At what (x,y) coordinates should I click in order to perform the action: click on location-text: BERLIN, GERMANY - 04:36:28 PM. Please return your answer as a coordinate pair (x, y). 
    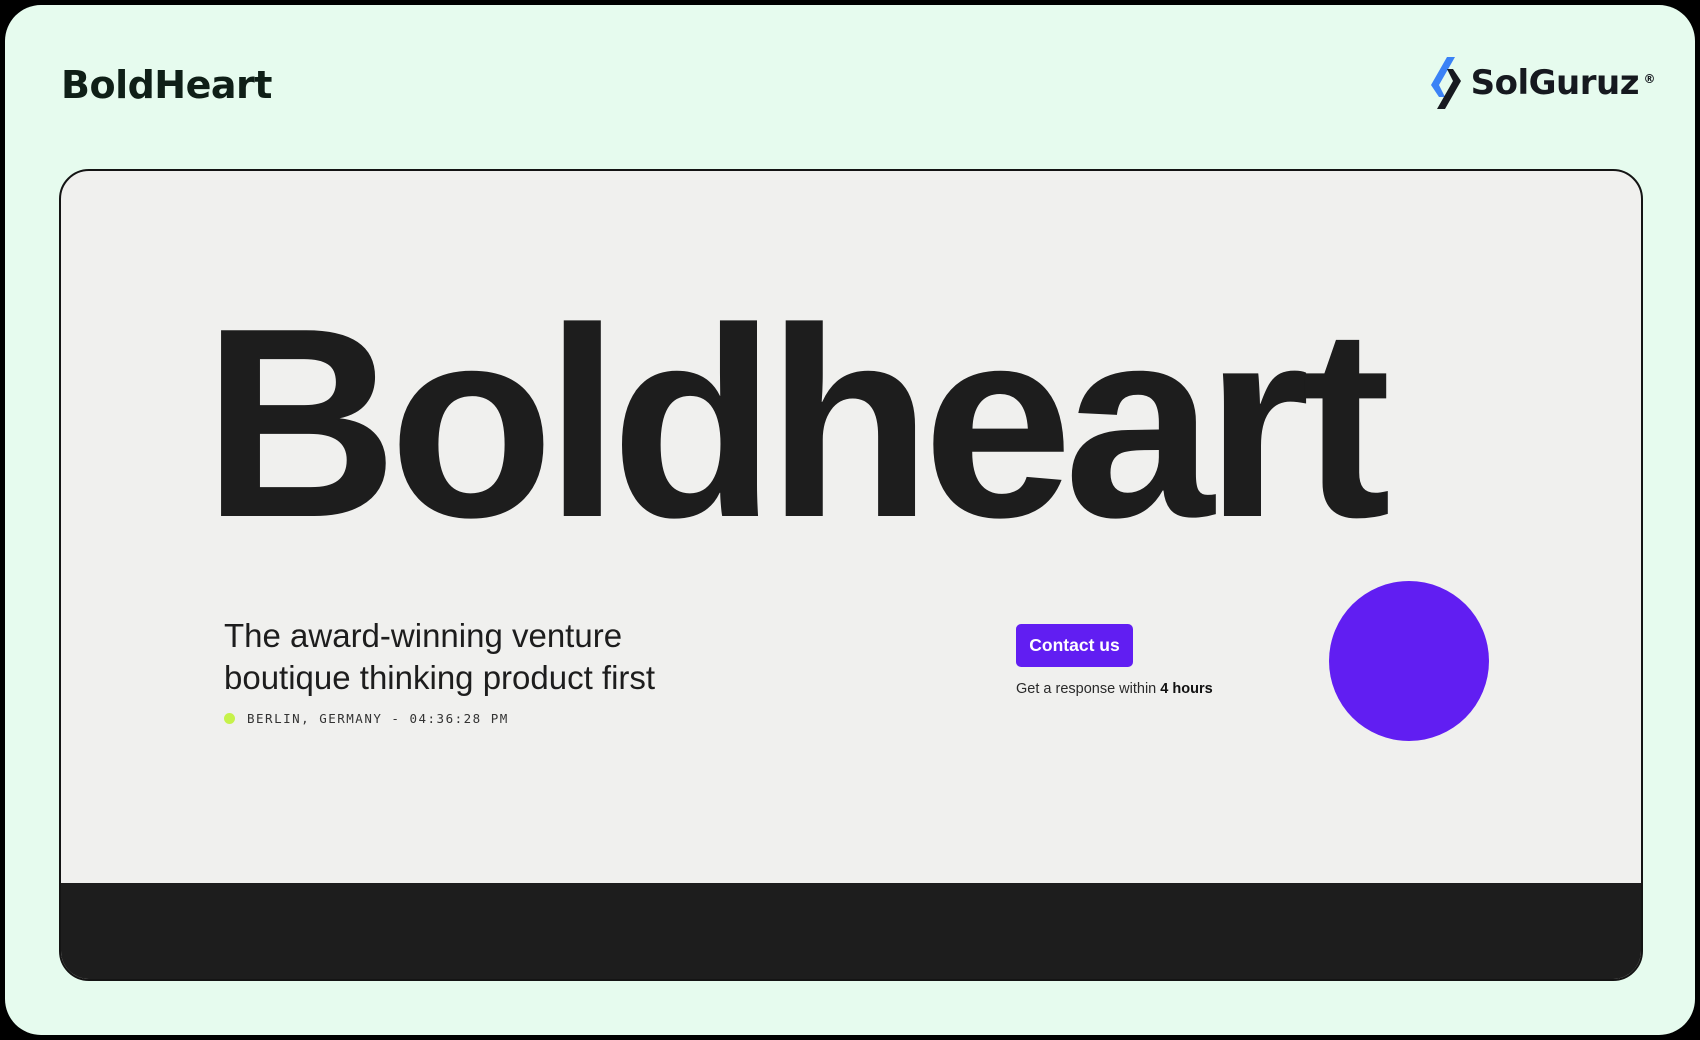
    Looking at the image, I should click on (378, 718).